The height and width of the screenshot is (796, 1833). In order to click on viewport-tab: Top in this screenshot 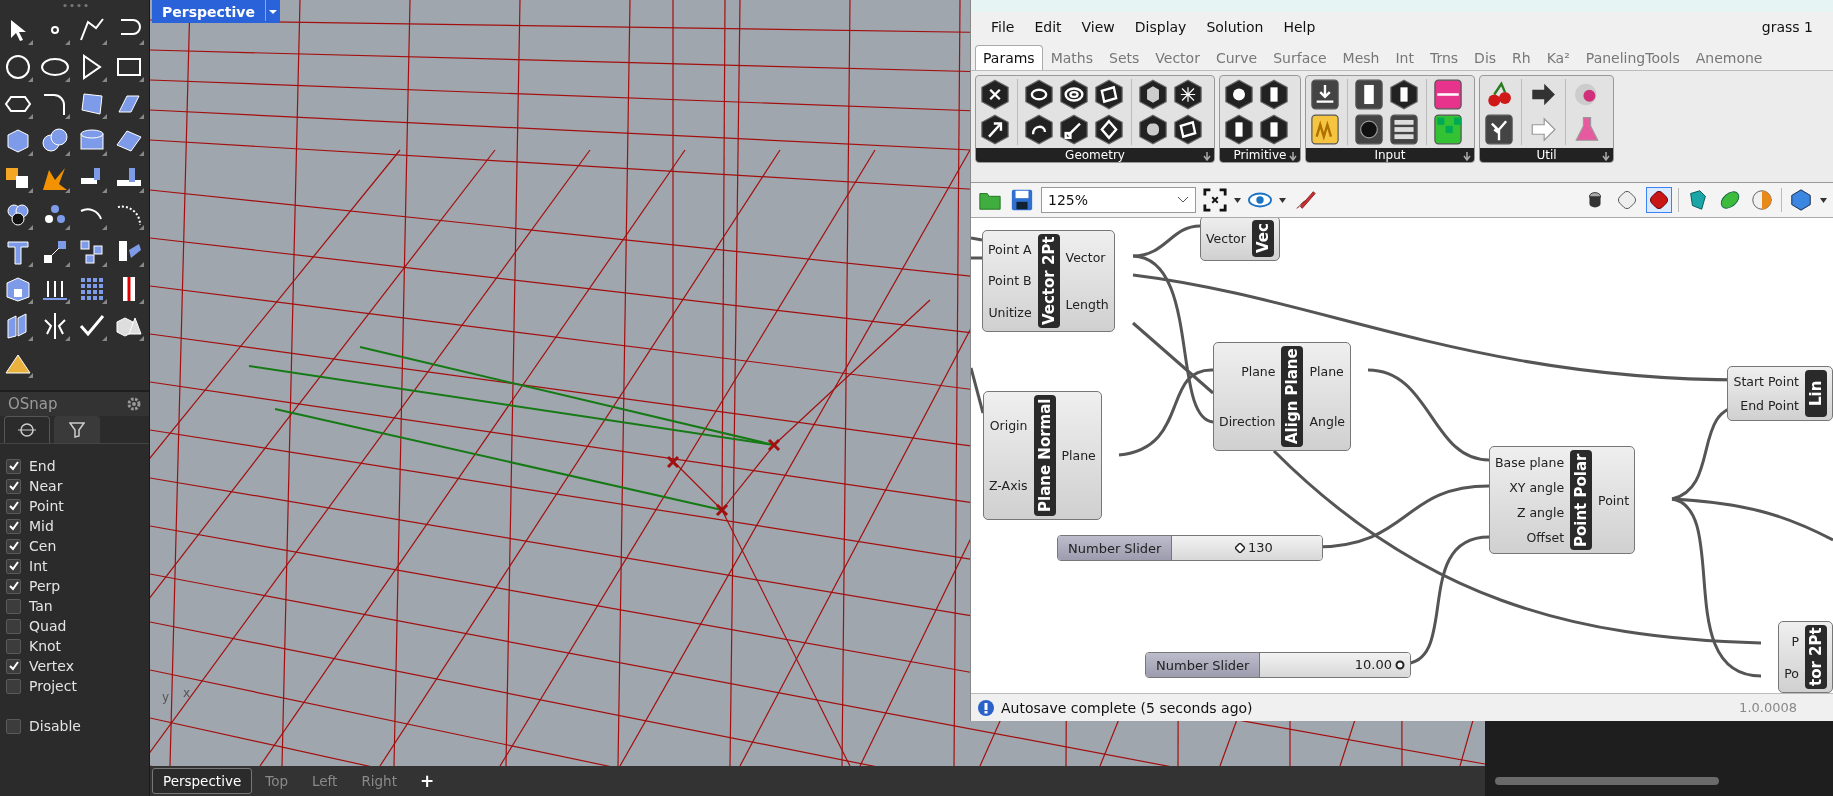, I will do `click(276, 781)`.